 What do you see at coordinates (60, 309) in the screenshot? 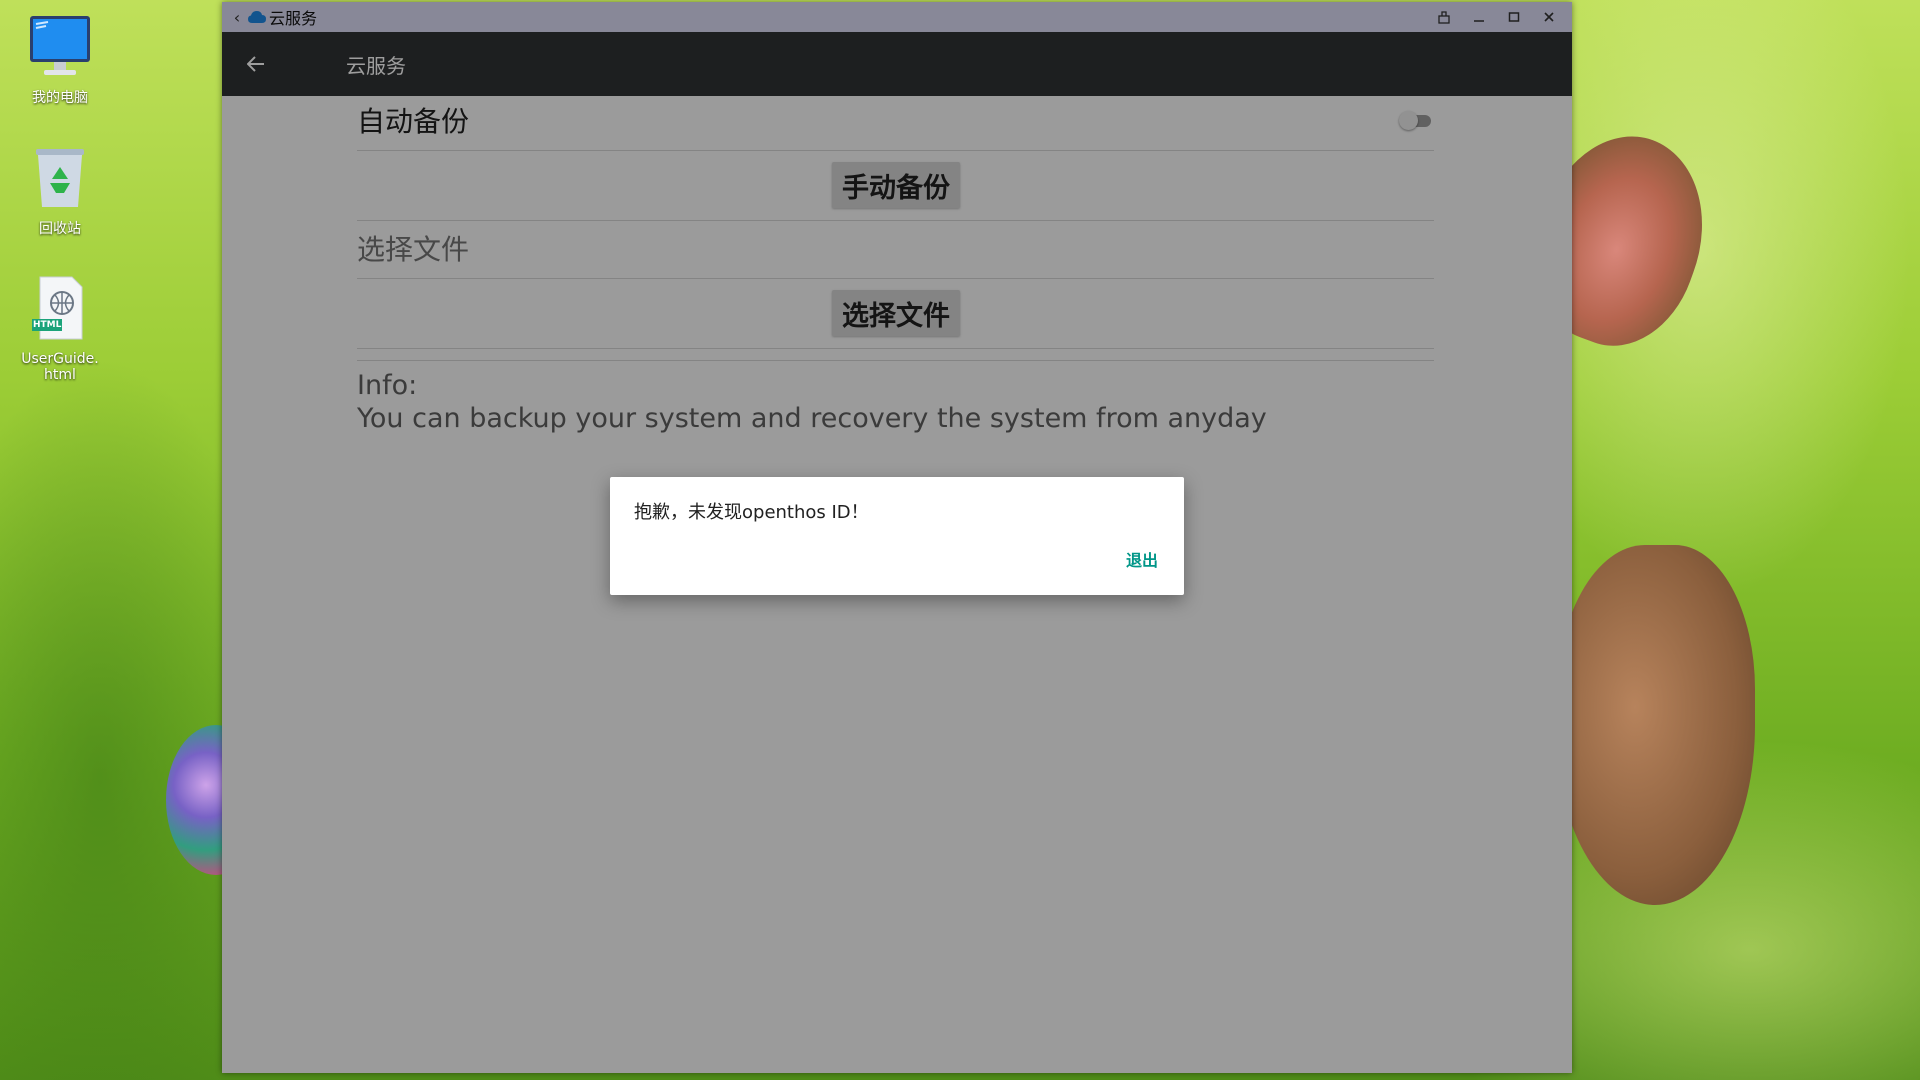
I see `html-file-icon: HTML` at bounding box center [60, 309].